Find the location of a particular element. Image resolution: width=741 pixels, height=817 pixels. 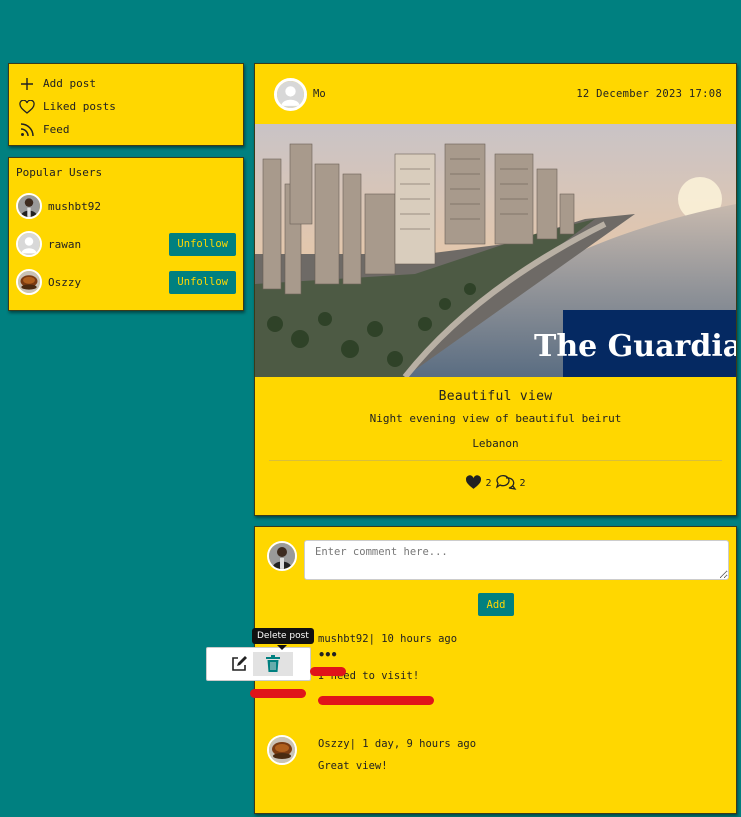

nav-liked-posts: Liked posts is located at coordinates (126, 106).